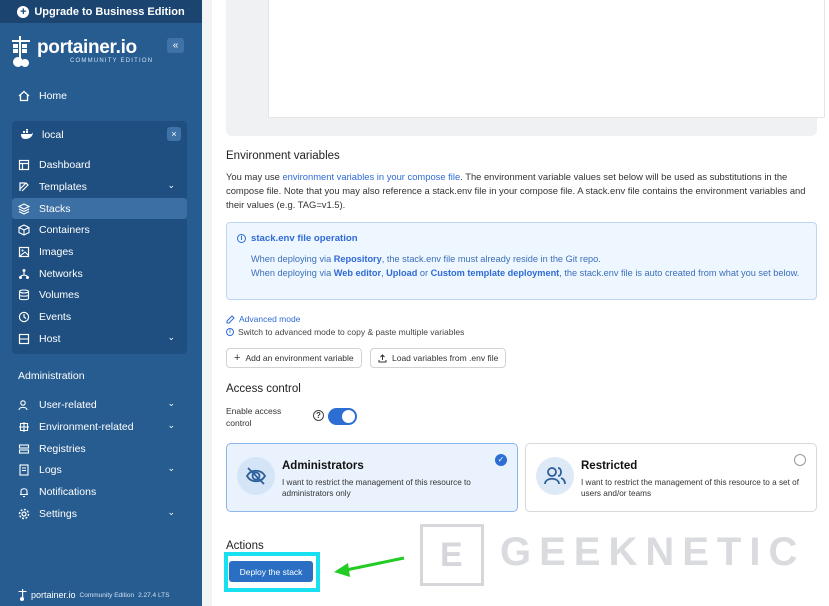 The width and height of the screenshot is (829, 606). I want to click on compose-editor, so click(546, 59).